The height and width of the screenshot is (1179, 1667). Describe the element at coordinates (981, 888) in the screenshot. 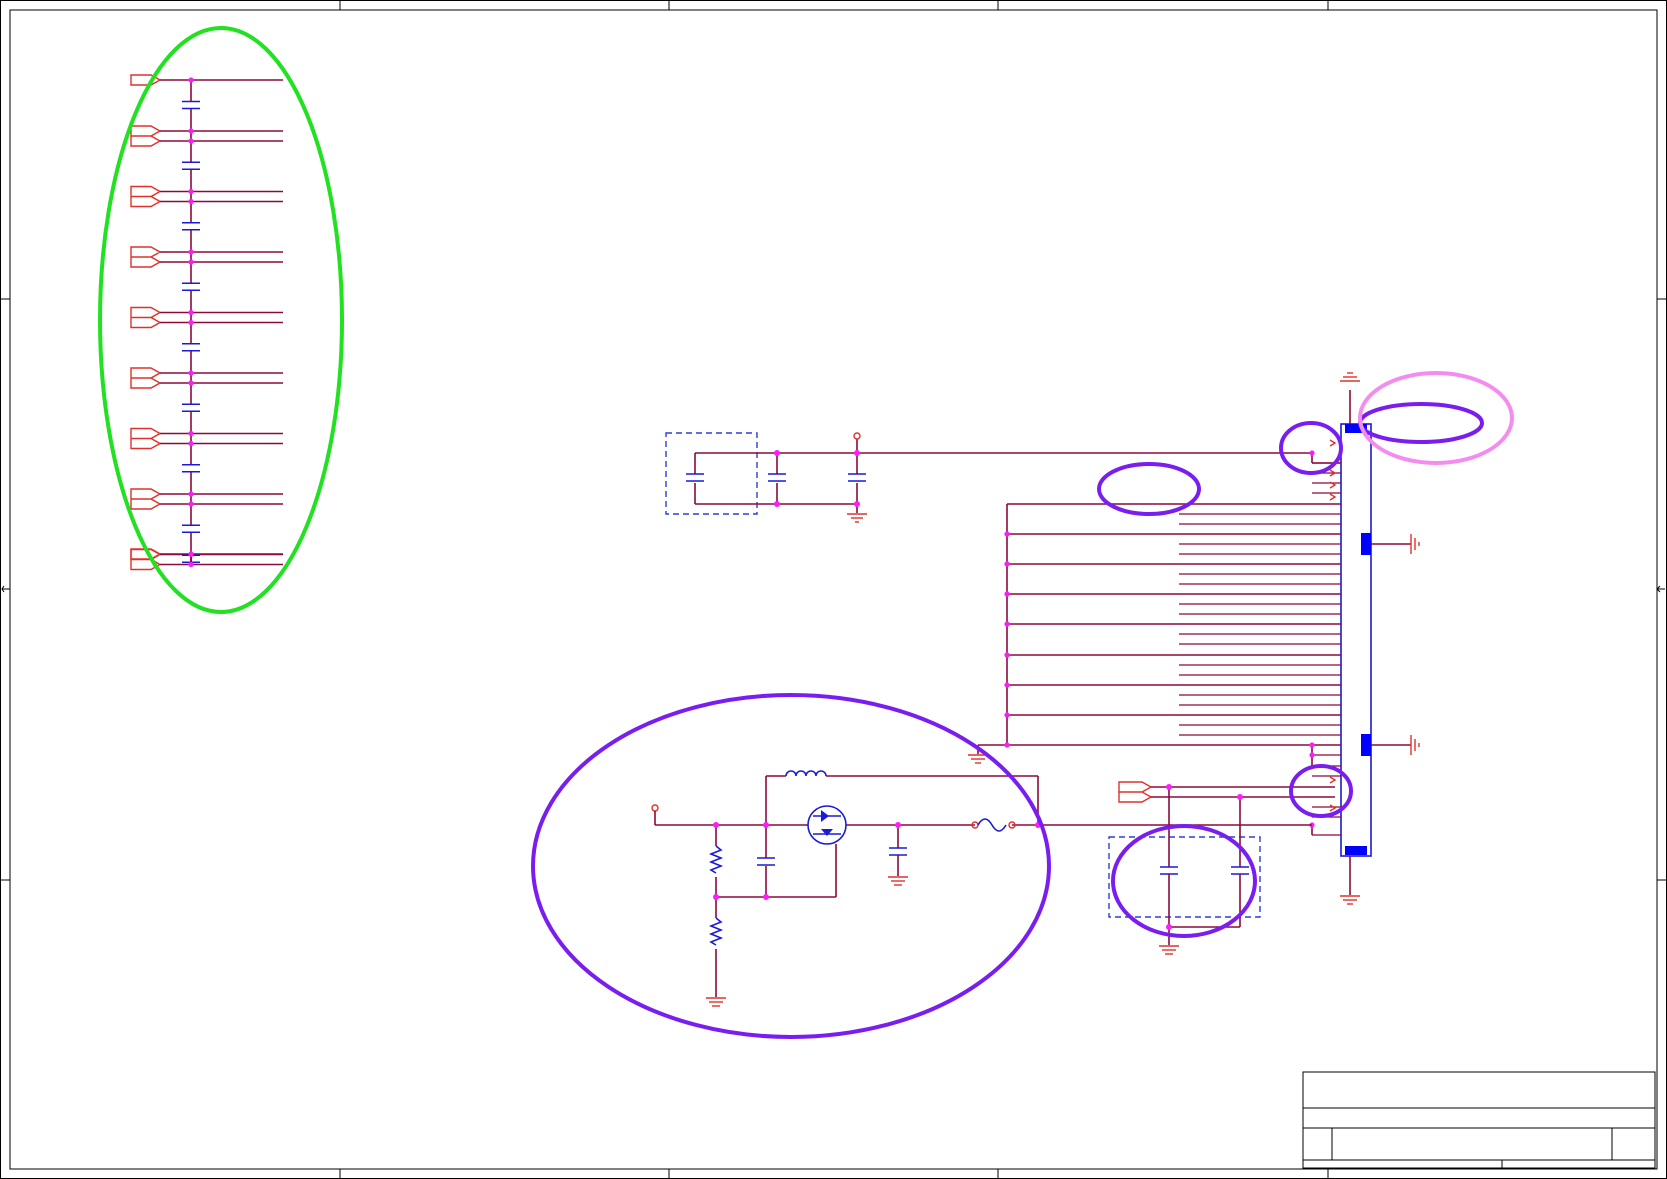

I see `power-switch-circuit` at that location.